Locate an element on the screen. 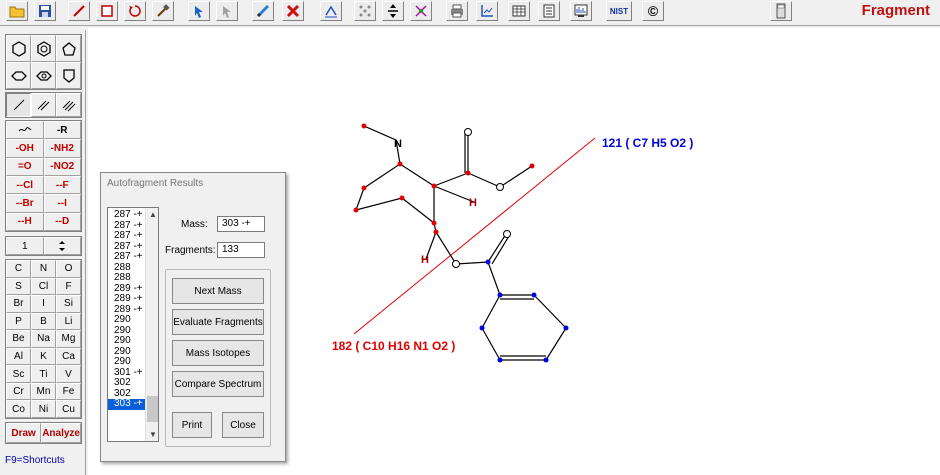 The width and height of the screenshot is (940, 475). oxygen-atoms-left is located at coordinates (484, 159).